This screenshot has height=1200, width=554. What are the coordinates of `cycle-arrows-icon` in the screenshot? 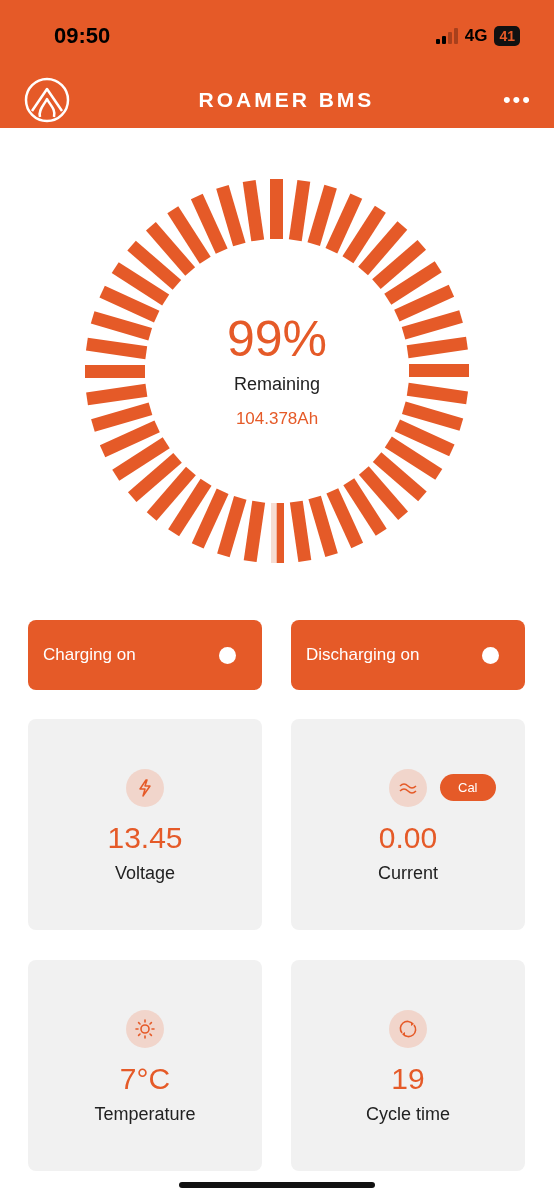 It's located at (408, 1029).